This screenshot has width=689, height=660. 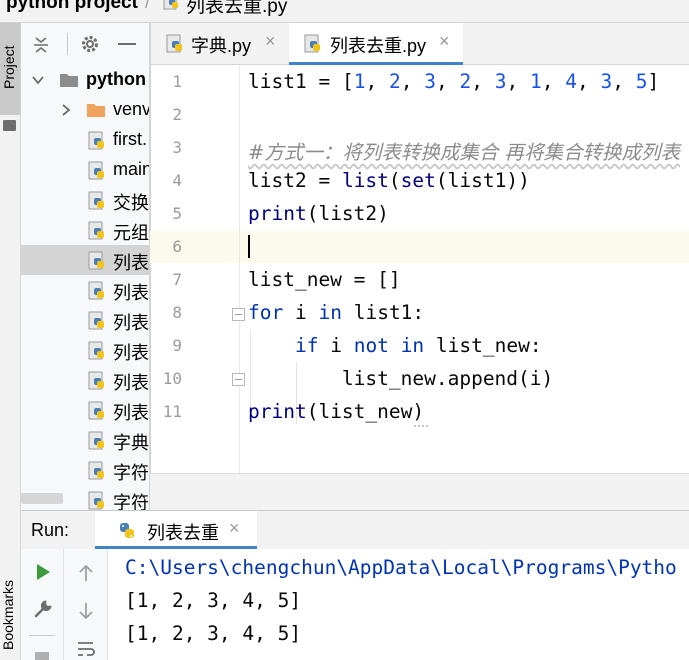 I want to click on code-line-11: print(list_new), so click(x=336, y=411).